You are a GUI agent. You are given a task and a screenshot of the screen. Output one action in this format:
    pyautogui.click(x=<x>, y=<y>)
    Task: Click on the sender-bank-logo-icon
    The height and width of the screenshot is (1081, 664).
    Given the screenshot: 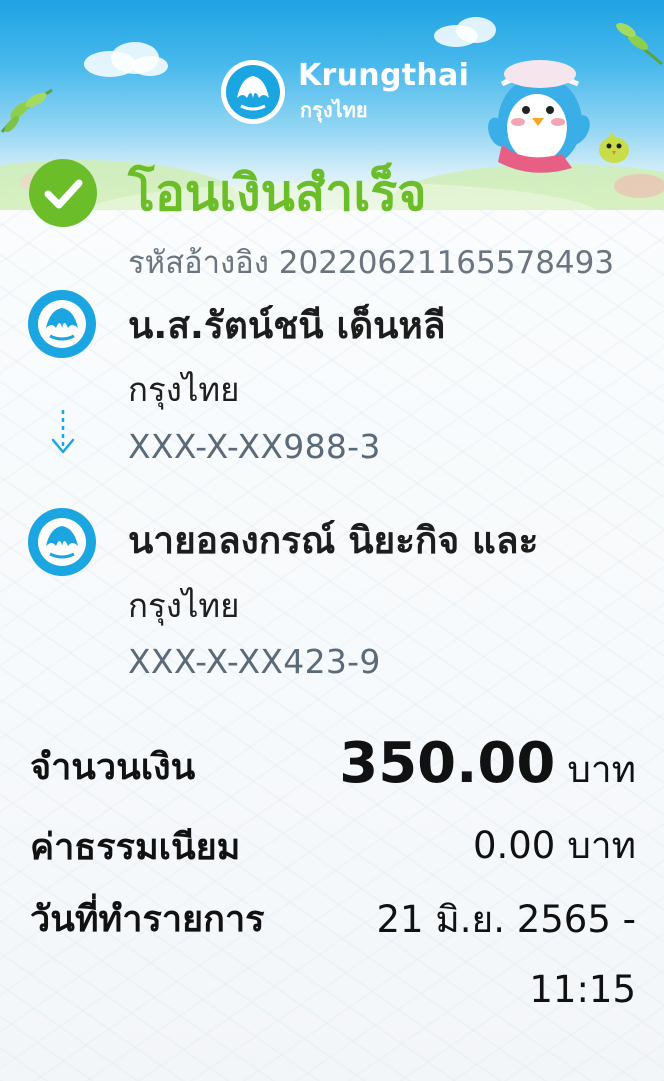 What is the action you would take?
    pyautogui.click(x=62, y=324)
    